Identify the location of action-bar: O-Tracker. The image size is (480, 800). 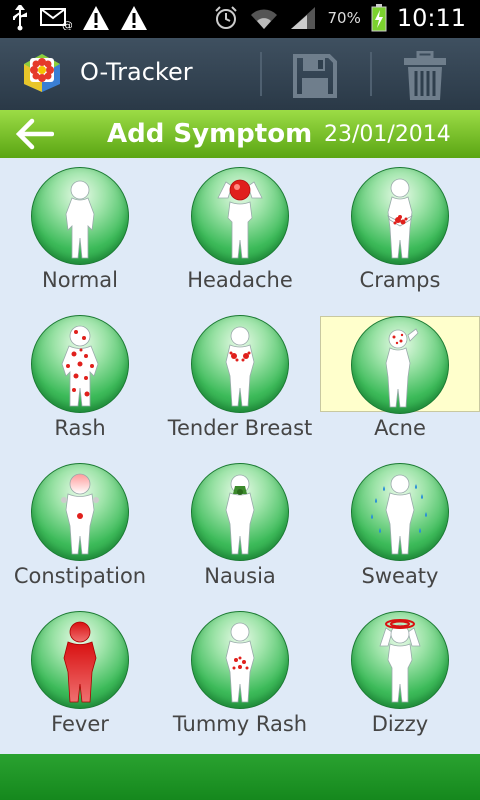
(240, 74).